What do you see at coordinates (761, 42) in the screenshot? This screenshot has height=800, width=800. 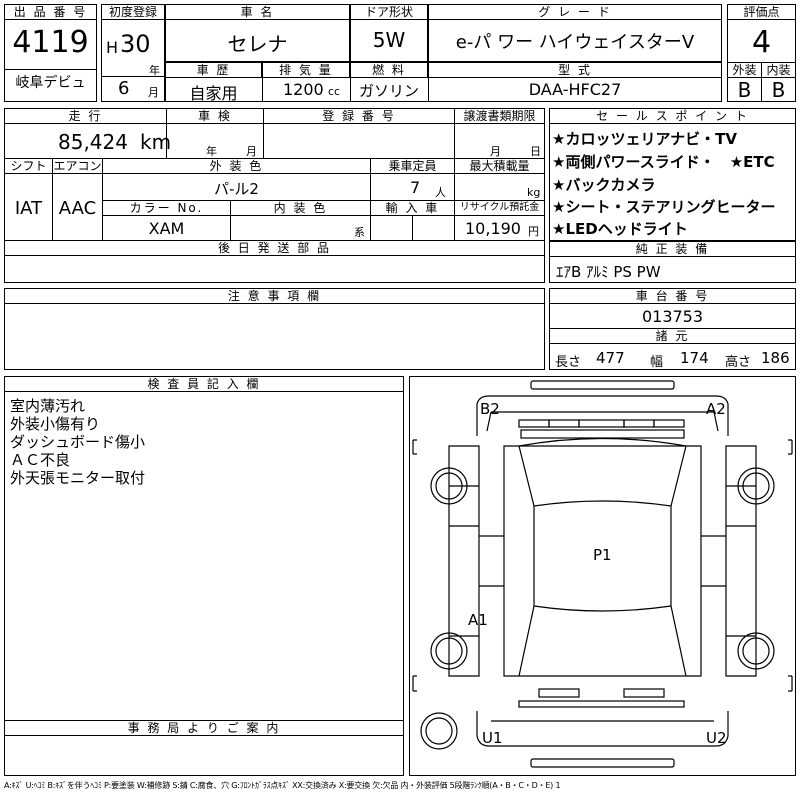 I see `score: 4` at bounding box center [761, 42].